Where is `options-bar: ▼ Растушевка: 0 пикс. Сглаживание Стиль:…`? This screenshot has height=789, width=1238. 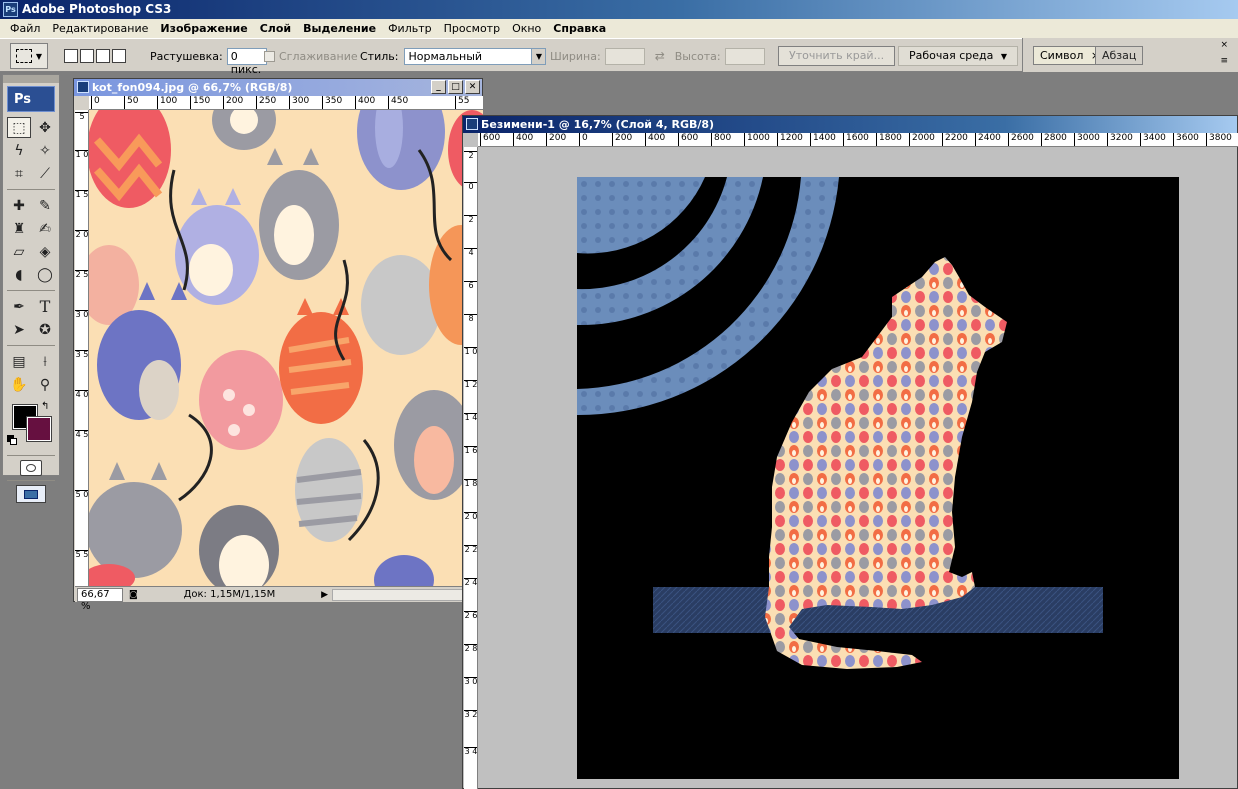
options-bar: ▼ Растушевка: 0 пикс. Сглаживание Стиль:… is located at coordinates (511, 57).